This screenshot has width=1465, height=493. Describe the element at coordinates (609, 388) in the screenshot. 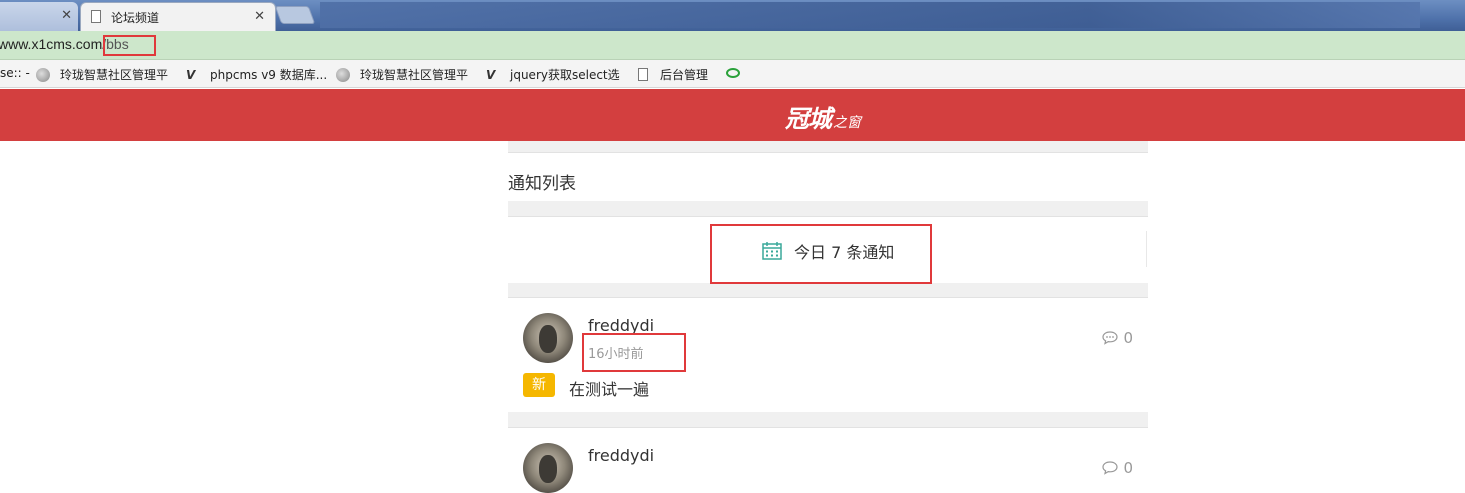

I see `post-text: 在测试一遍` at that location.